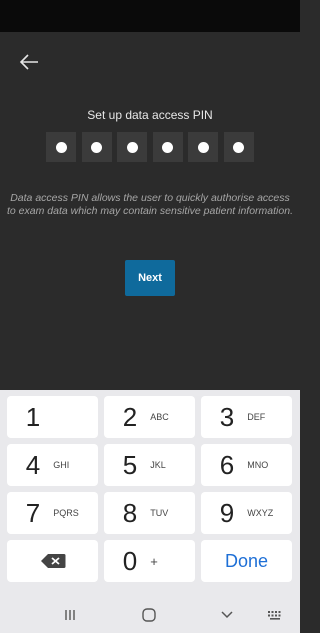 The image size is (320, 633). I want to click on keyboard-icon, so click(274, 615).